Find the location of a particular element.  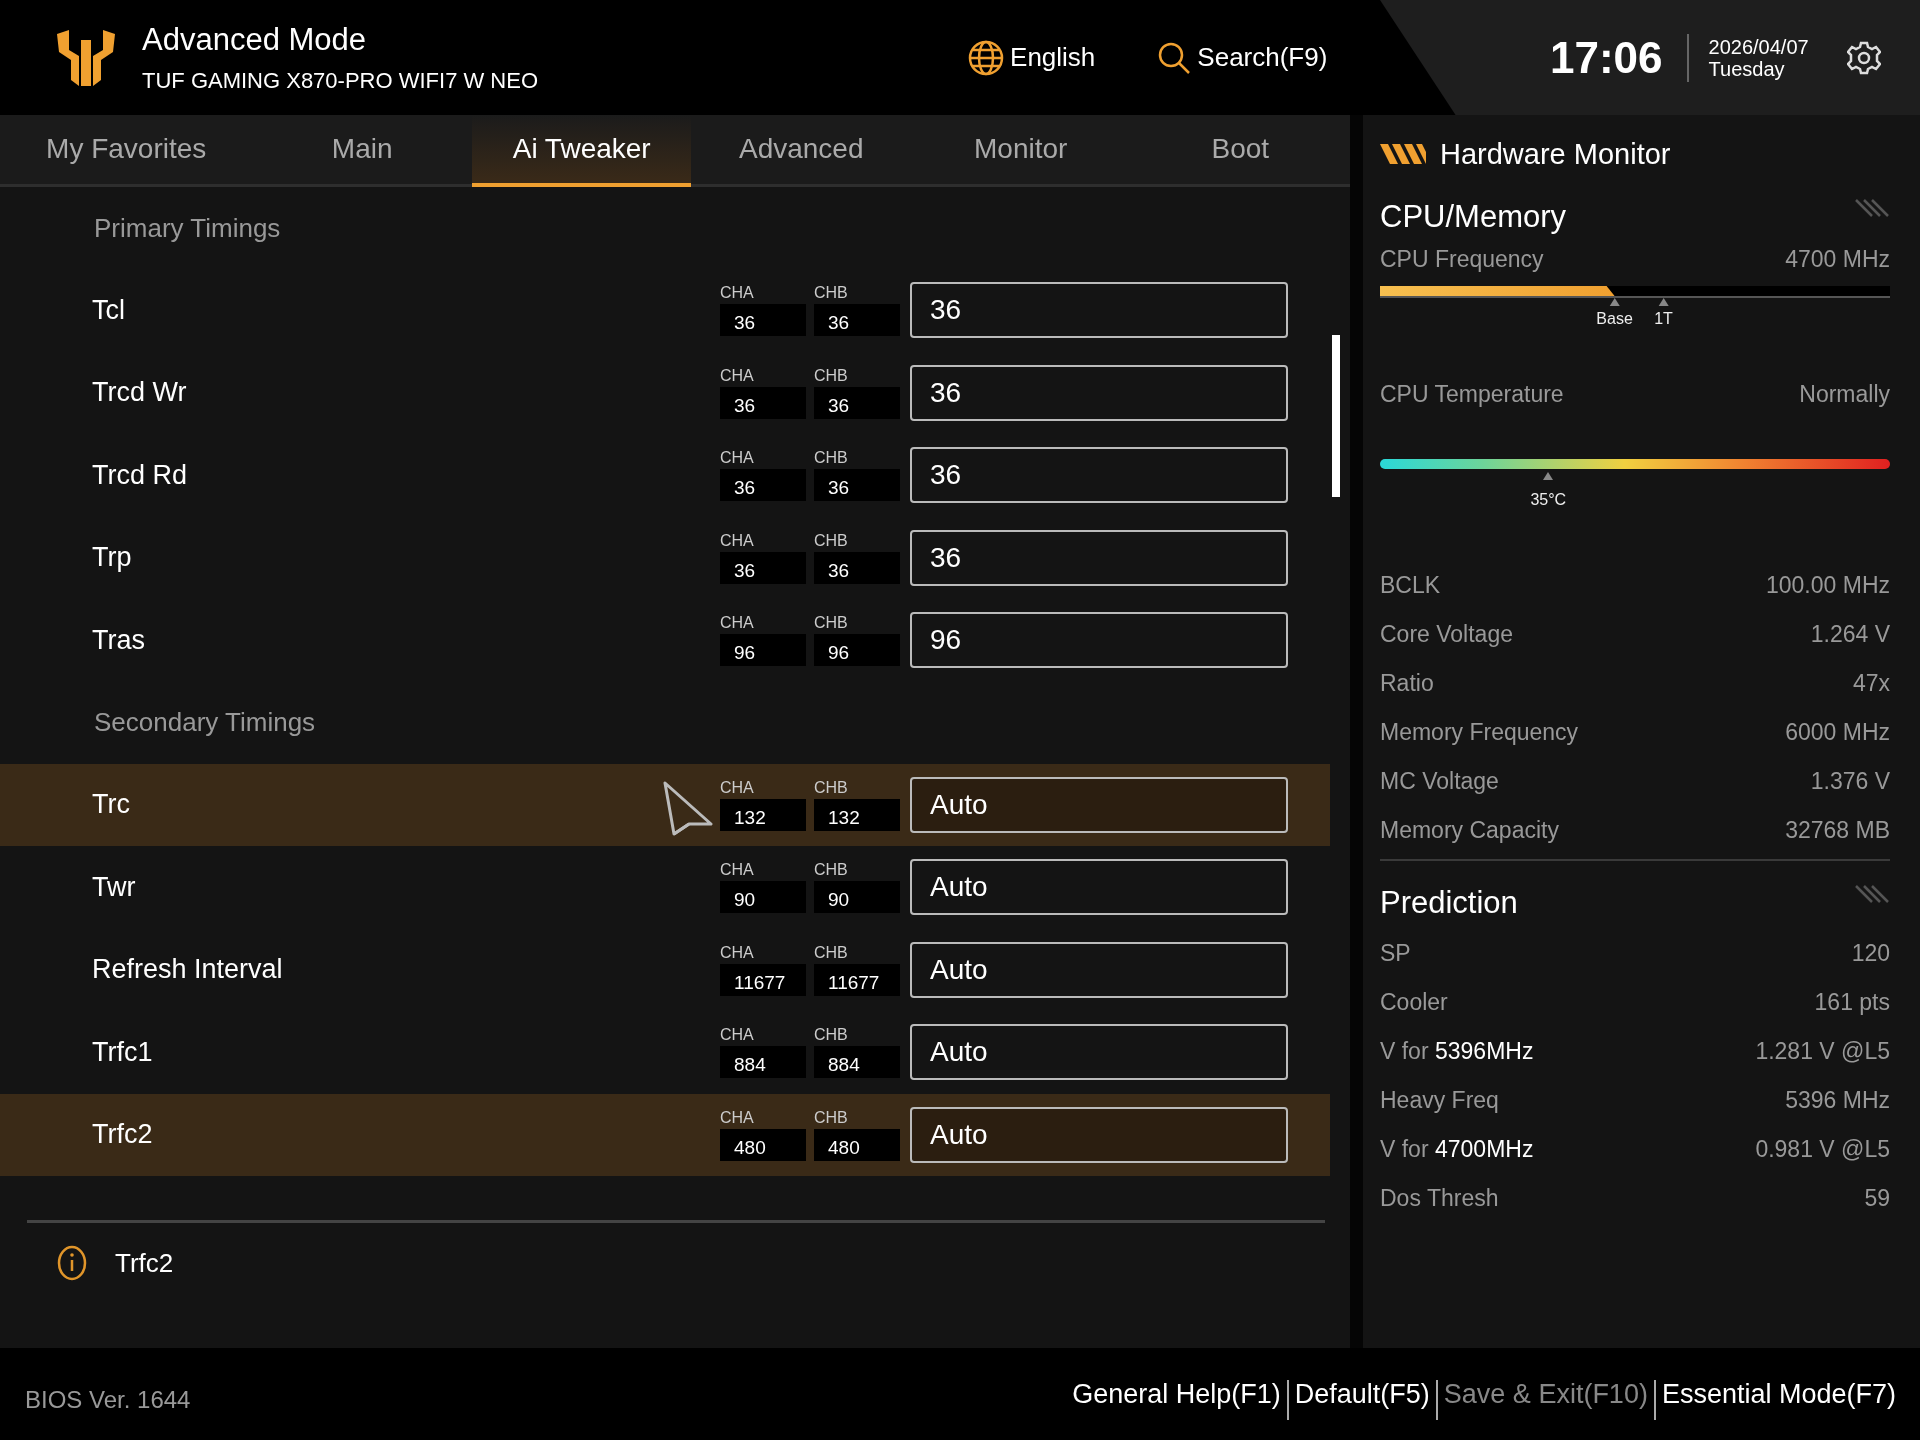

metric-value: 59 is located at coordinates (1877, 1198).